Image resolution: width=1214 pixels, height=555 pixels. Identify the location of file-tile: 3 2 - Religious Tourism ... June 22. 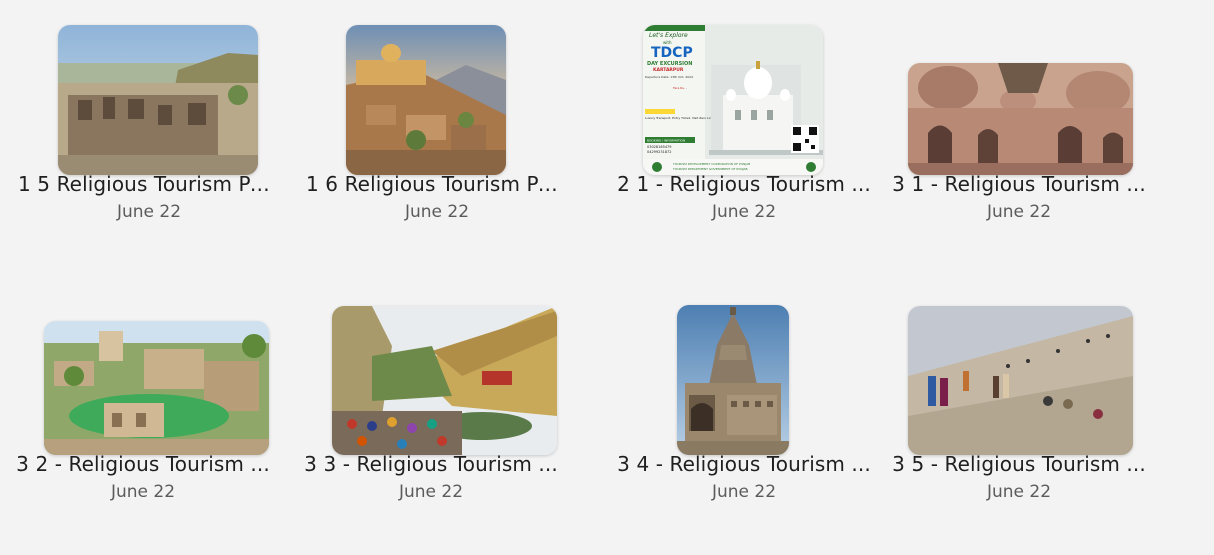
(152, 410).